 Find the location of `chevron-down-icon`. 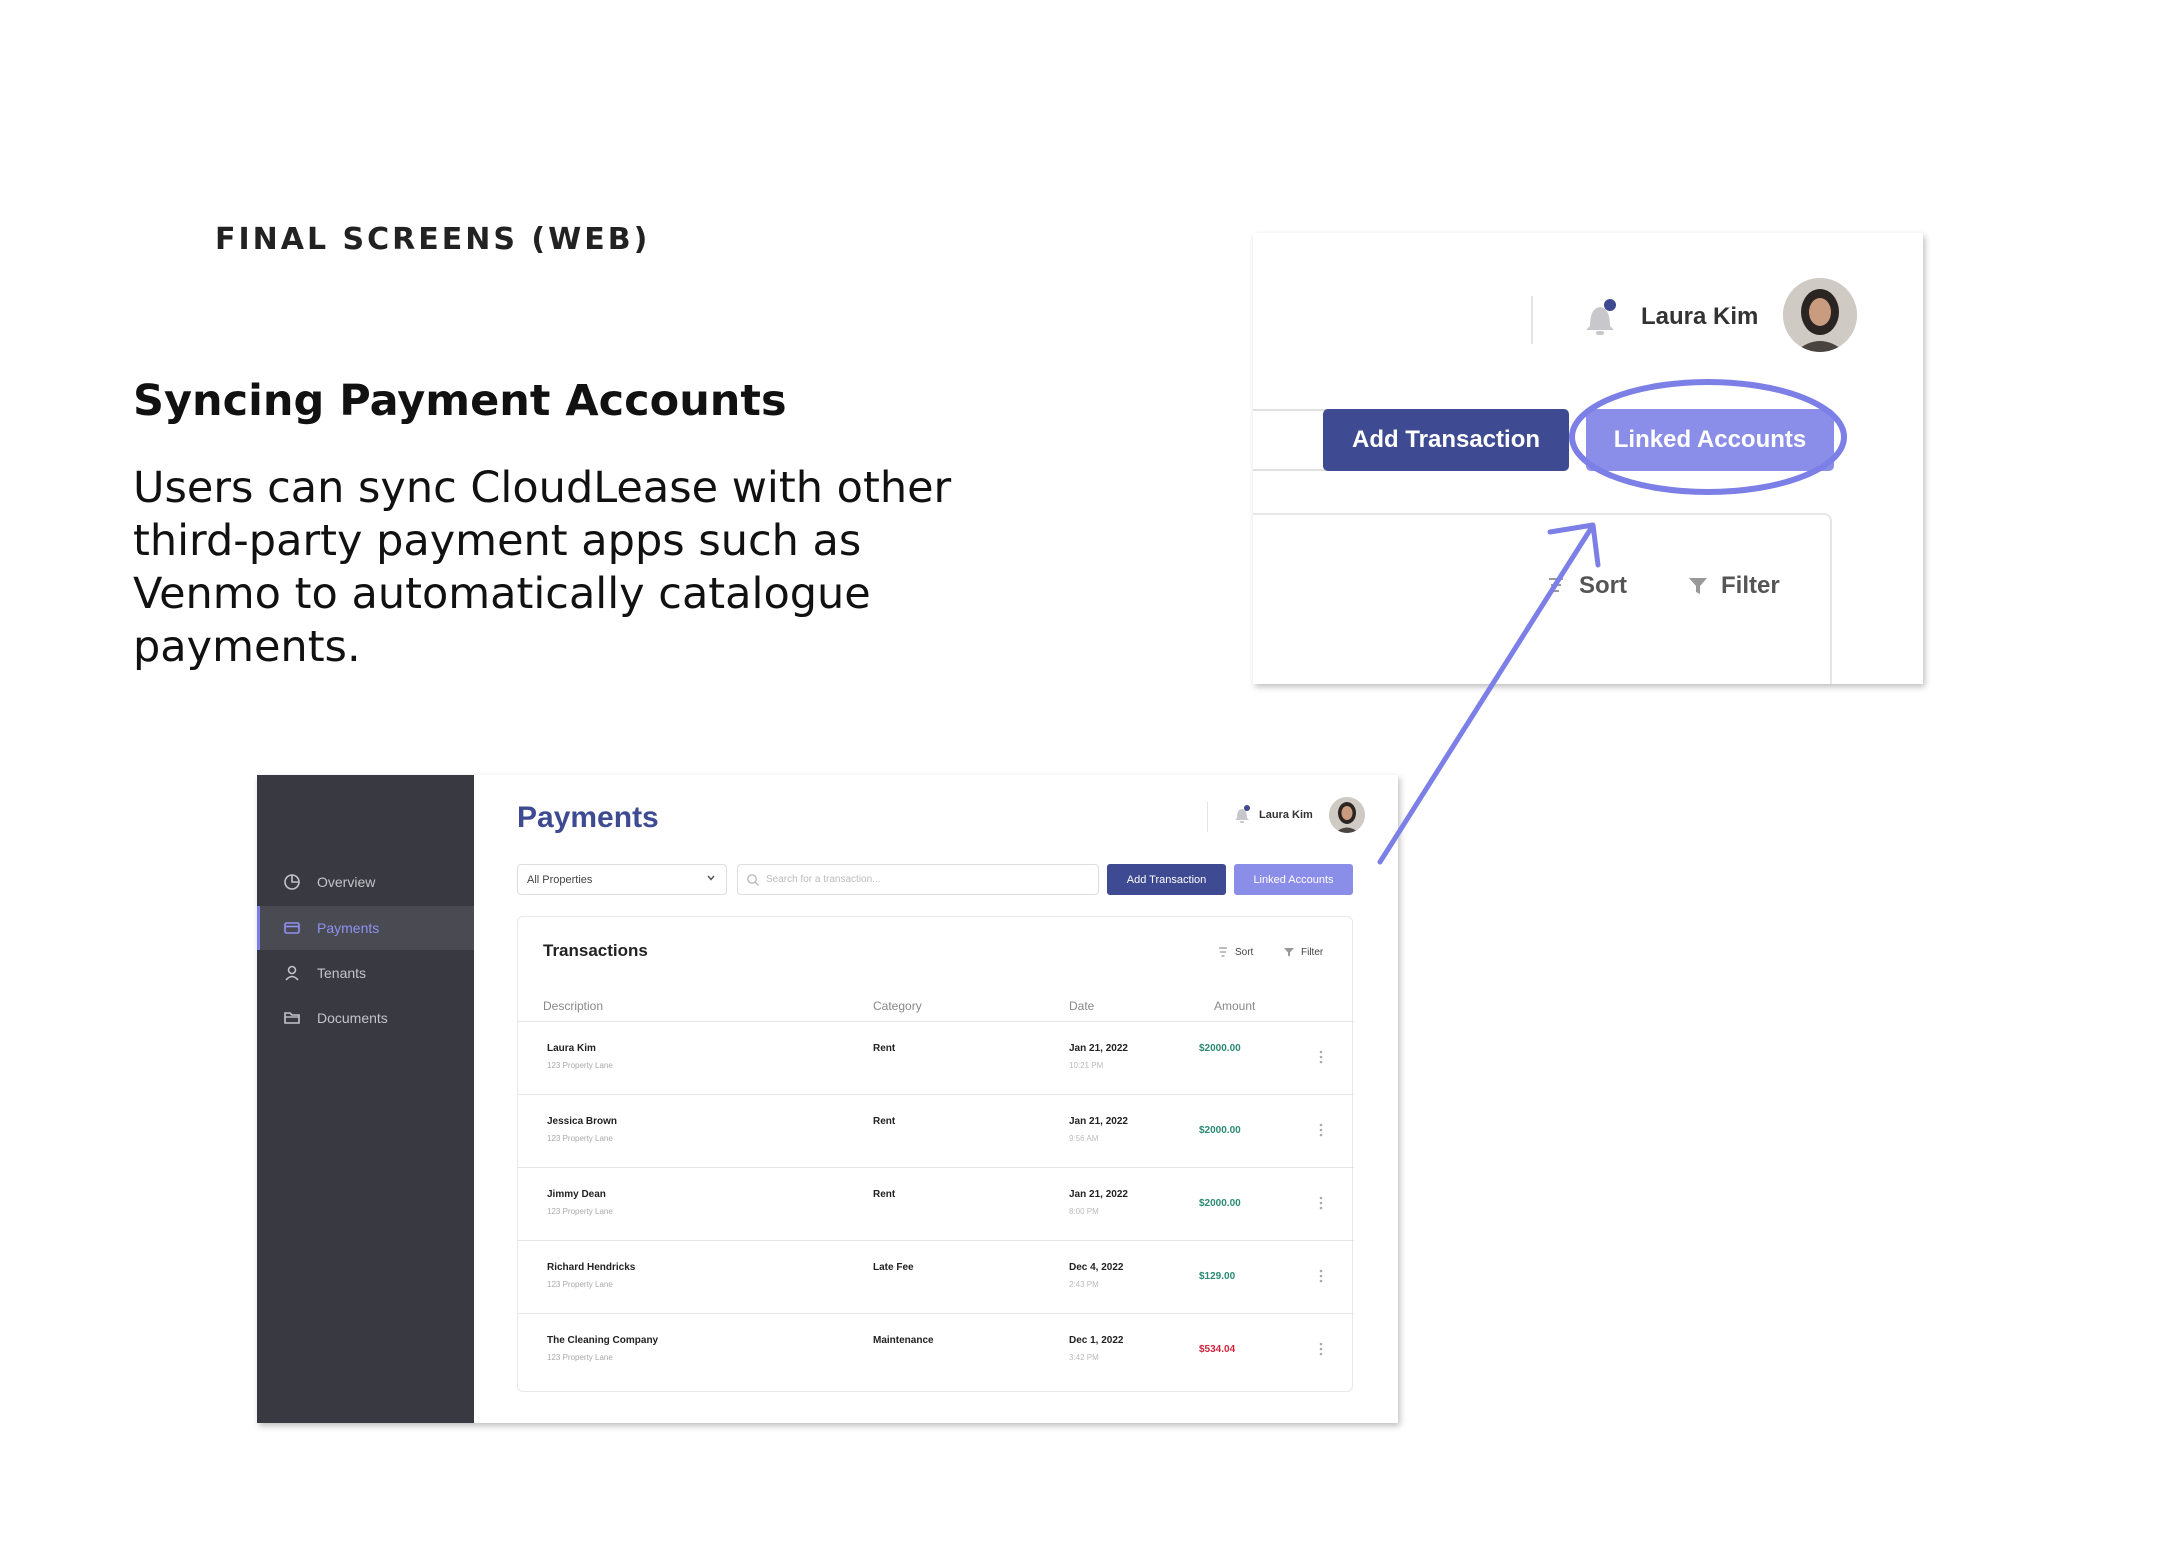

chevron-down-icon is located at coordinates (711, 878).